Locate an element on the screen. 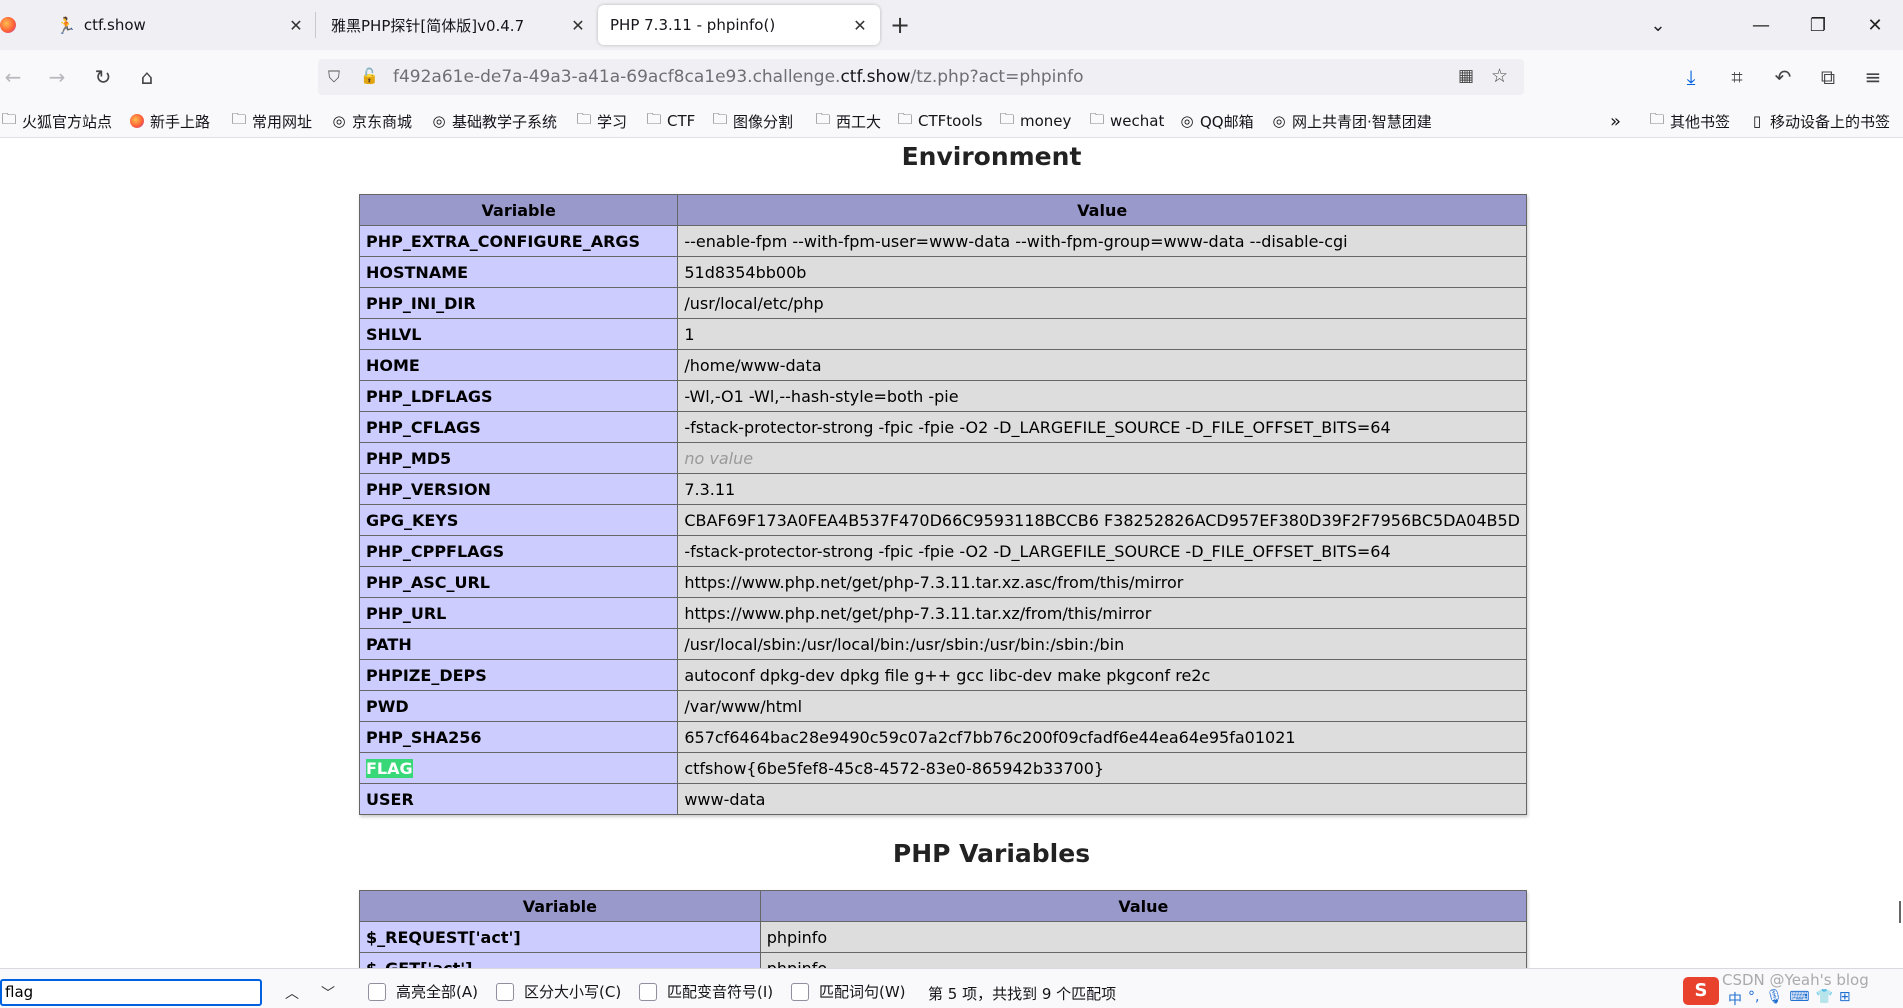 The height and width of the screenshot is (1008, 1903). tab-probe: 雅黑PHP探针[简体版]v0.4.7 ✕ is located at coordinates (457, 25).